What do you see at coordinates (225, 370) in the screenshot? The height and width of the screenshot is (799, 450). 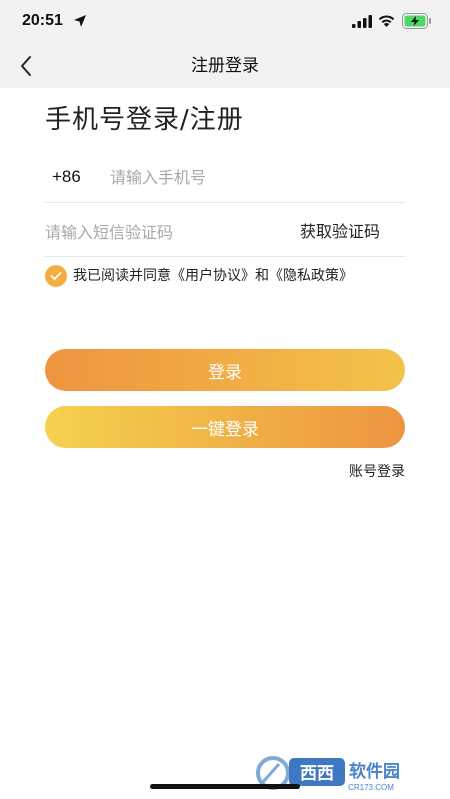 I see `login-button: 登录` at bounding box center [225, 370].